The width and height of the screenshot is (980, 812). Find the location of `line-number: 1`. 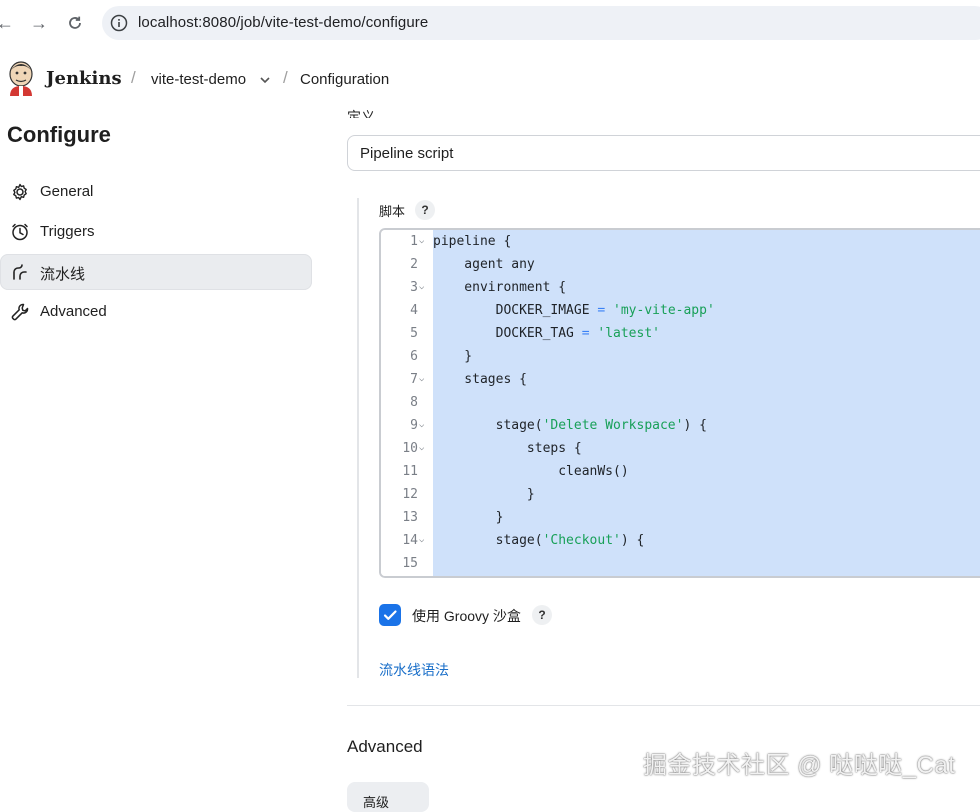

line-number: 1 is located at coordinates (414, 241).